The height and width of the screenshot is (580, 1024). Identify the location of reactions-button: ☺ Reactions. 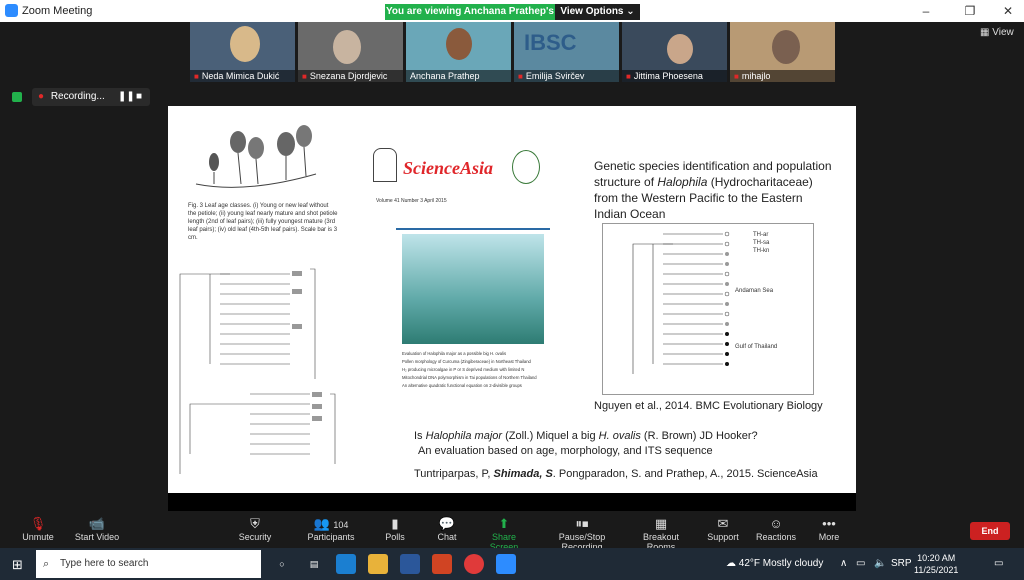
(776, 529).